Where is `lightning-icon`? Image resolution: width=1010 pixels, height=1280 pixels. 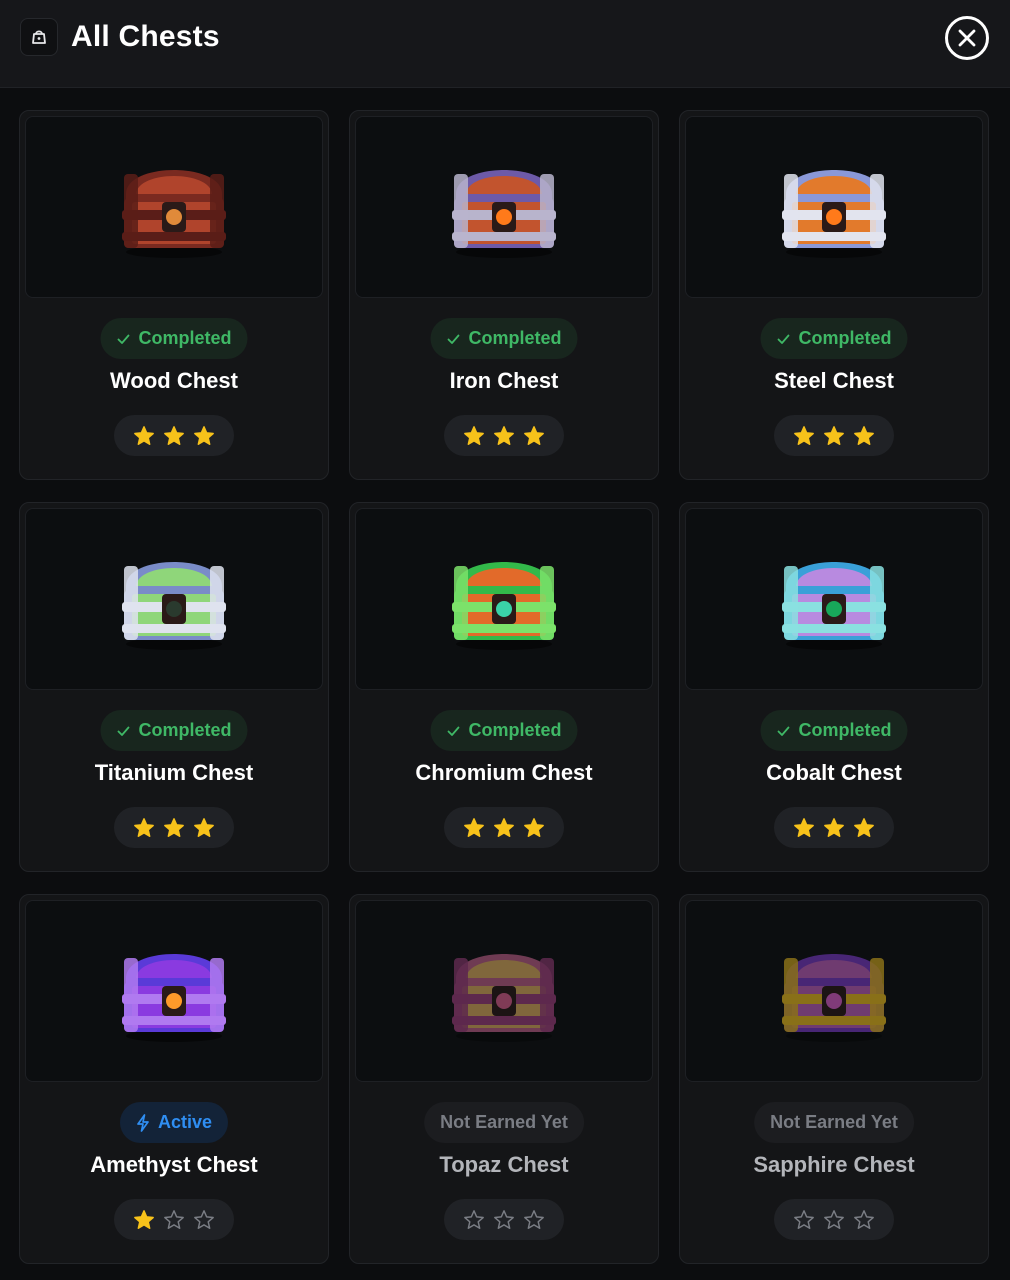 lightning-icon is located at coordinates (143, 1122).